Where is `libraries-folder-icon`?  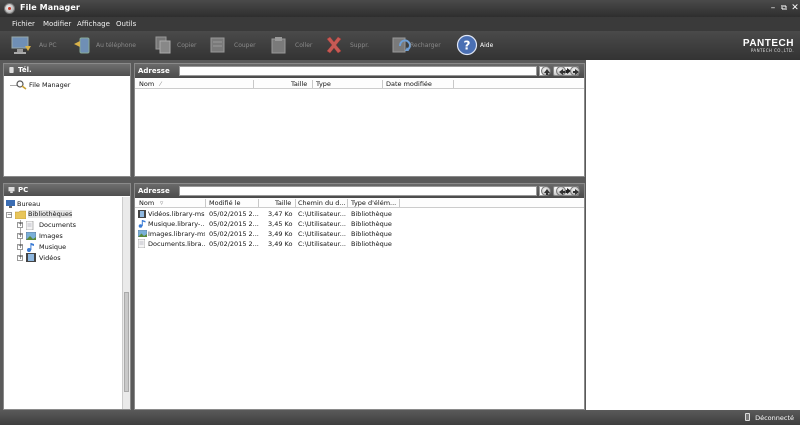 libraries-folder-icon is located at coordinates (20, 214).